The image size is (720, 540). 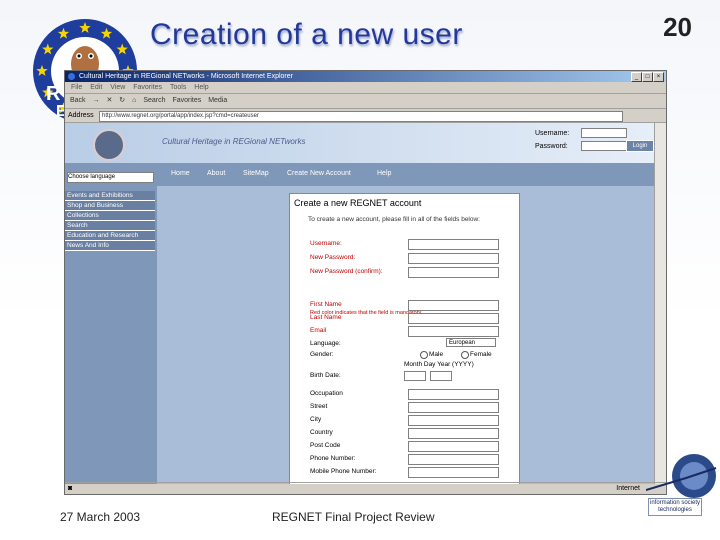 What do you see at coordinates (677, 27) in the screenshot?
I see `slide-number: 20` at bounding box center [677, 27].